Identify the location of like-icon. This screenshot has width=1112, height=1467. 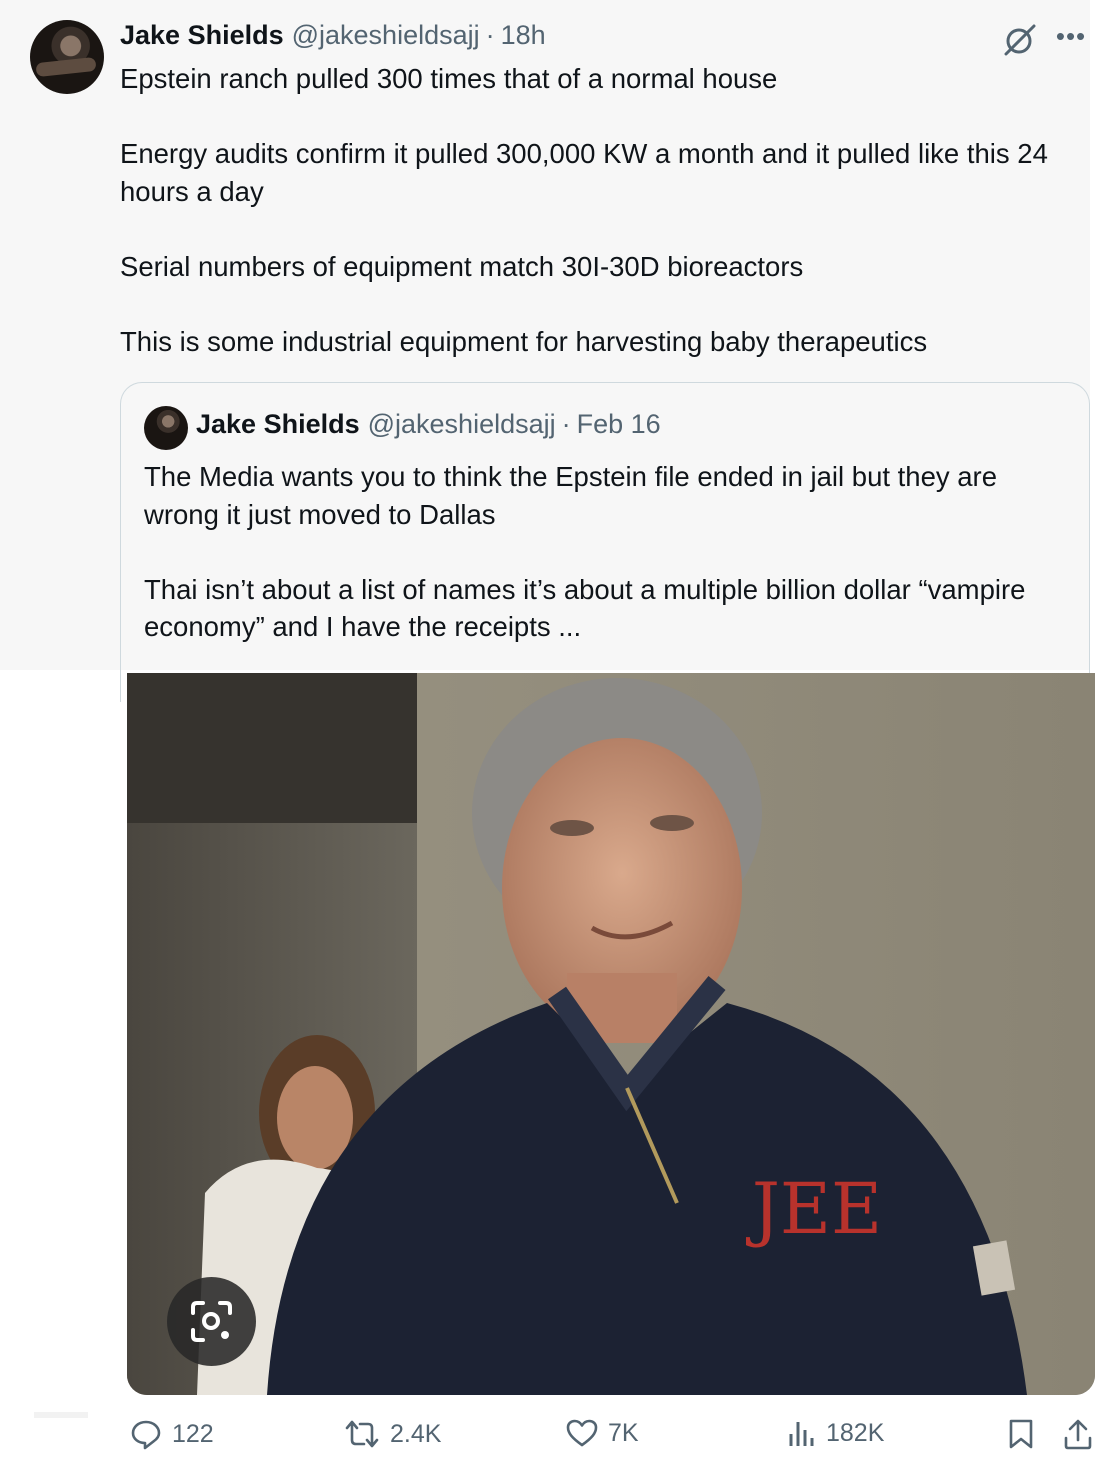
(582, 1433).